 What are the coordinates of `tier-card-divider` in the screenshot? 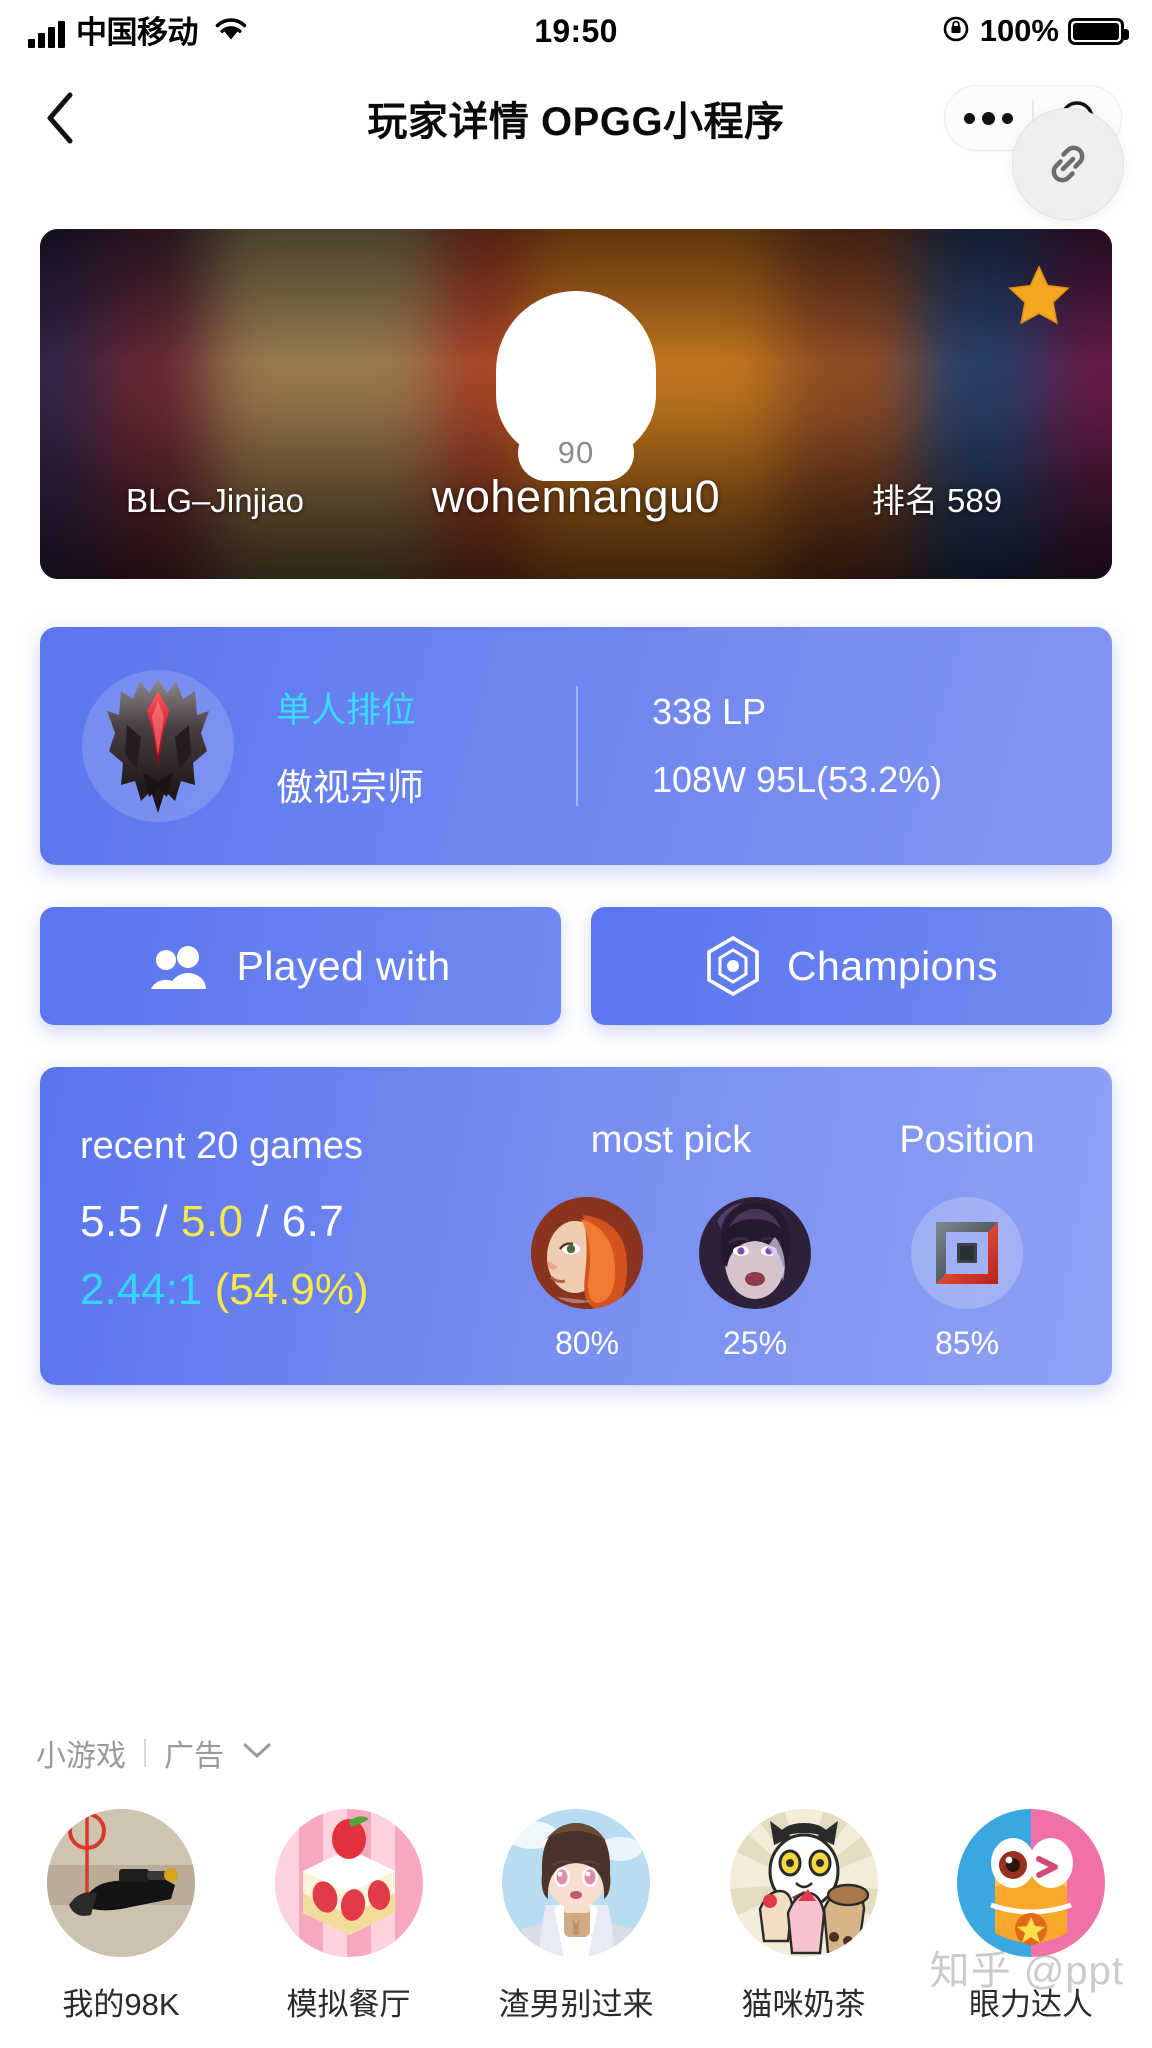 It's located at (577, 746).